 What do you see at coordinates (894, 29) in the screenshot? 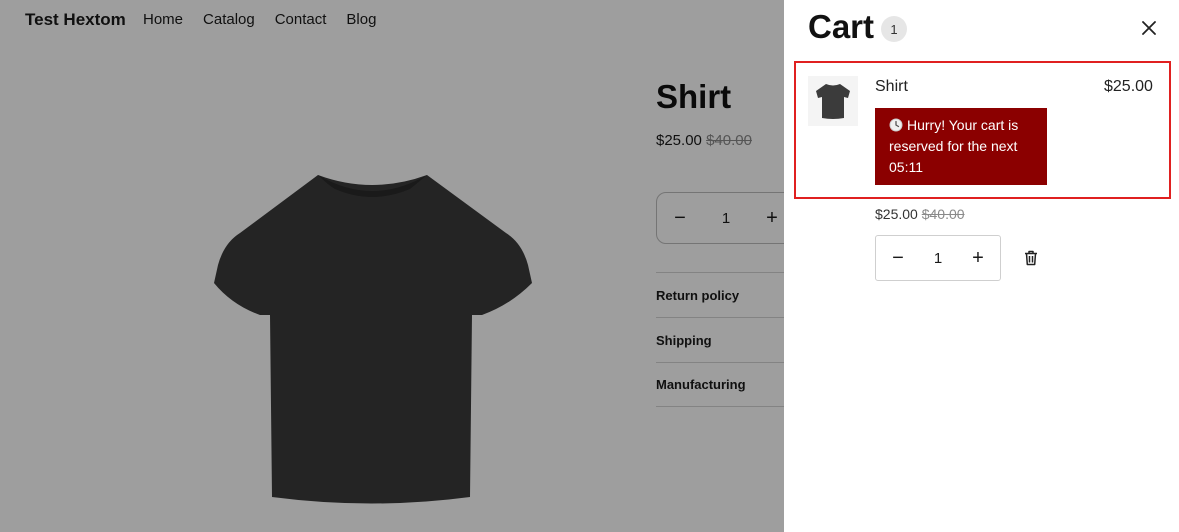
I see `cart-count-badge: 1` at bounding box center [894, 29].